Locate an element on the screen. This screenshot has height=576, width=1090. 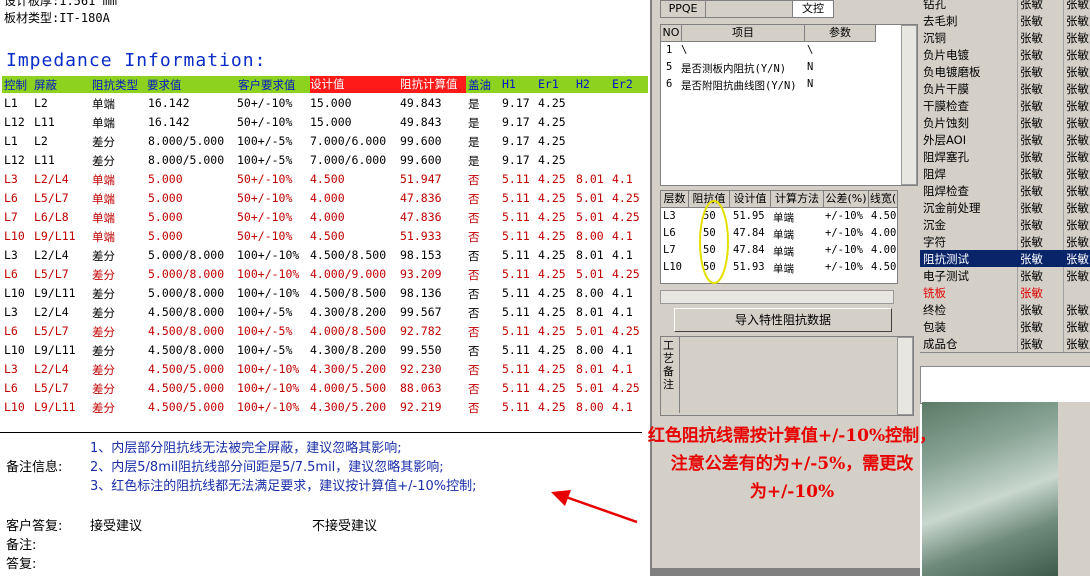
table-cell: L5/L7 is located at coordinates (51, 274).